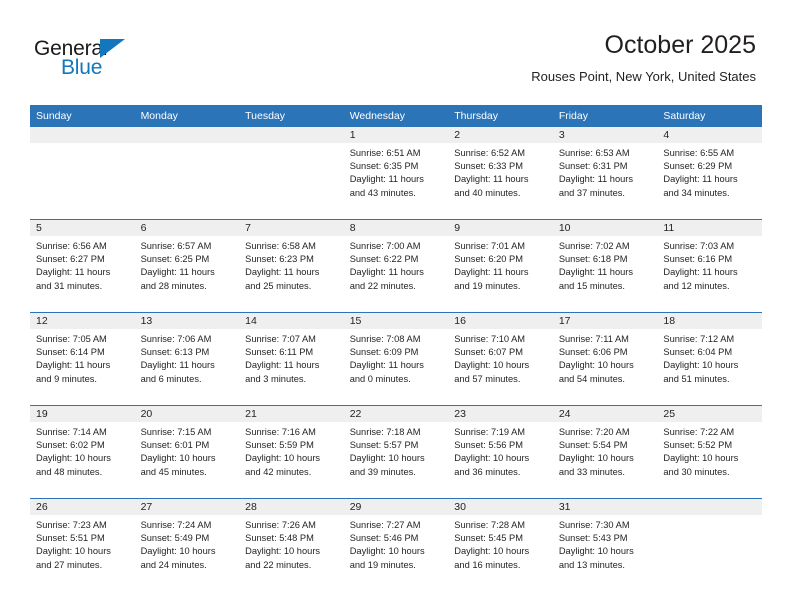  I want to click on day-number: 16, so click(500, 321).